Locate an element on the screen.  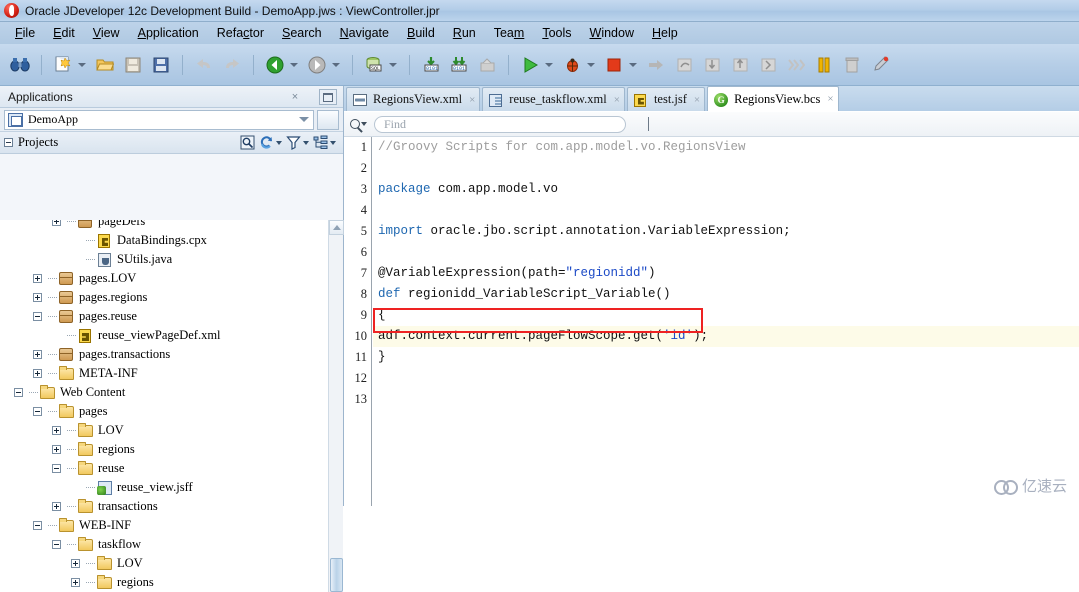
tree-item: pageDefs is located at coordinates (164, 225).